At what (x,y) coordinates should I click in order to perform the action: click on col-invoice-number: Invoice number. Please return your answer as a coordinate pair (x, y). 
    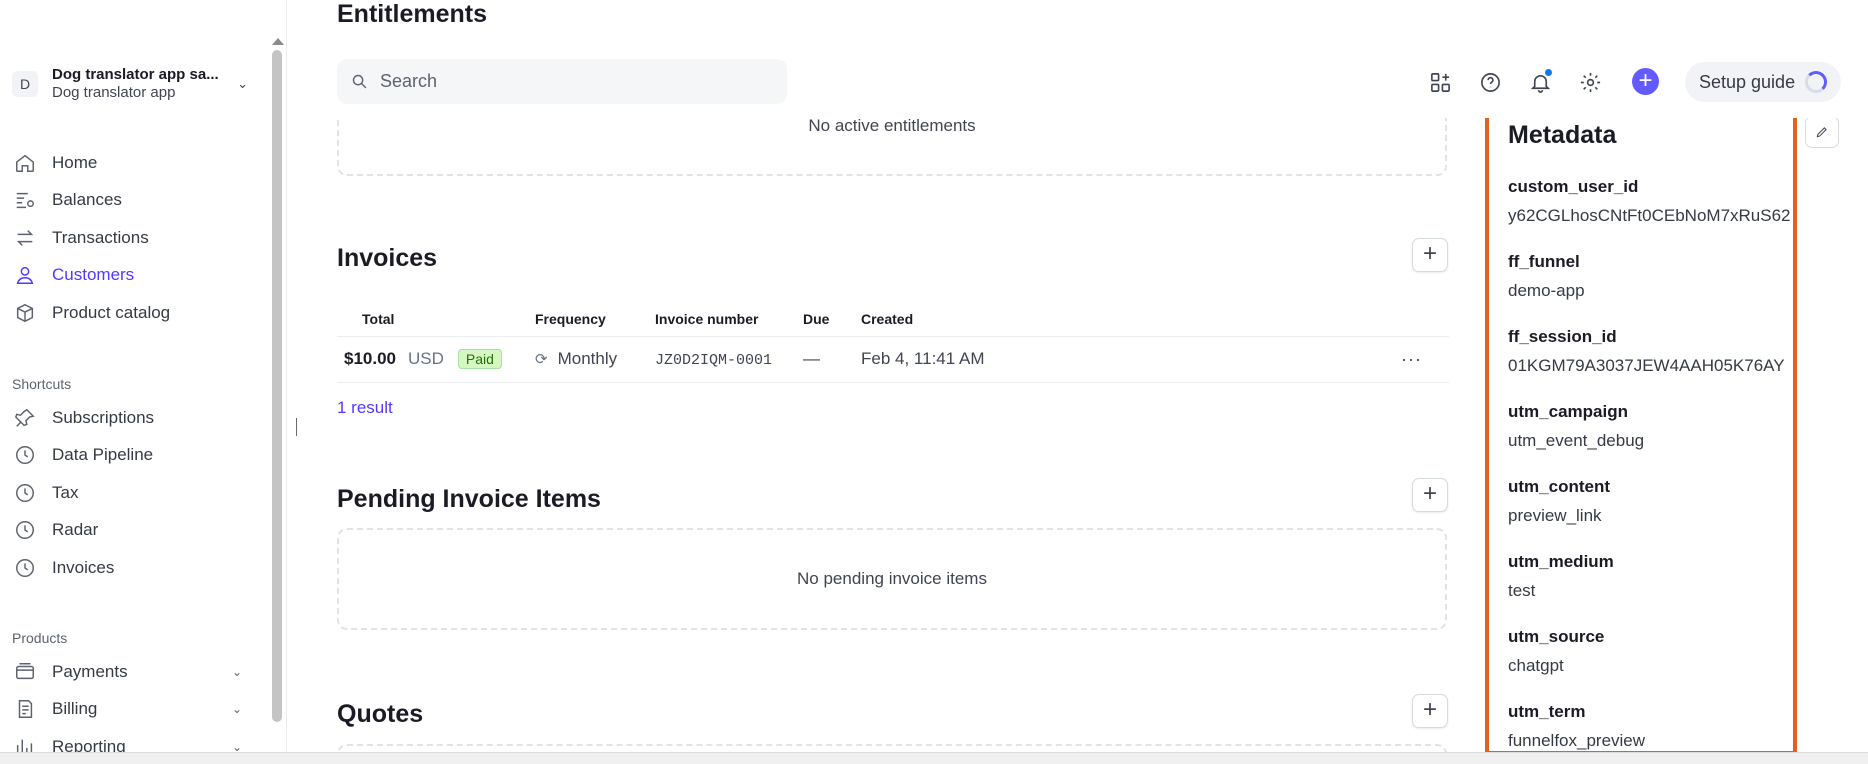
    Looking at the image, I should click on (729, 319).